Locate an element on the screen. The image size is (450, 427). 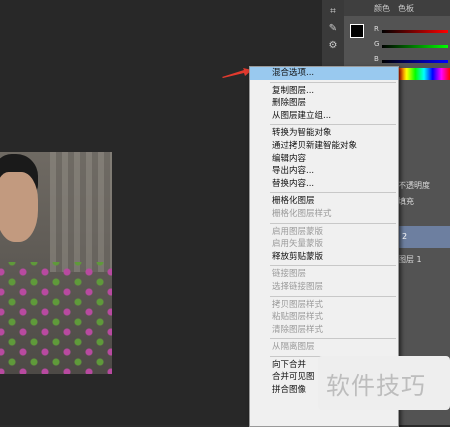
red-slider is located at coordinates (415, 31).